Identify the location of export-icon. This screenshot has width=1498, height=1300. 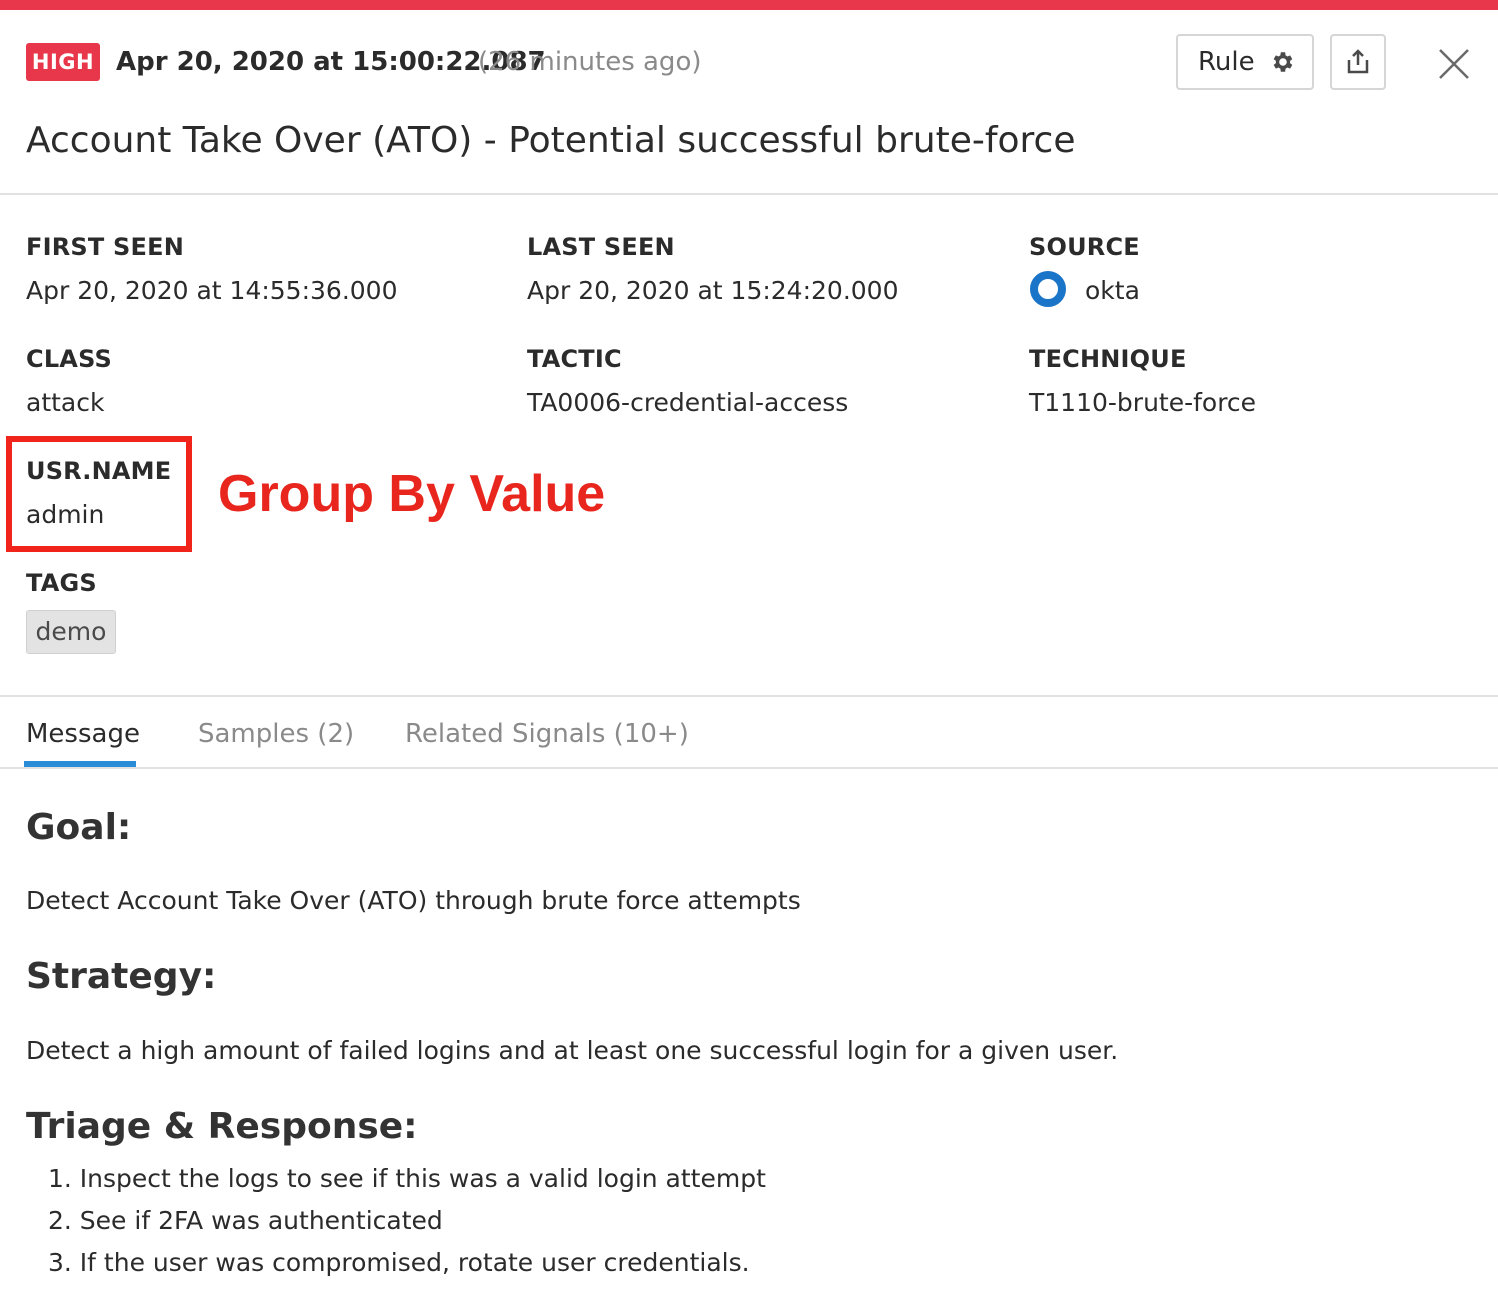
(1358, 61).